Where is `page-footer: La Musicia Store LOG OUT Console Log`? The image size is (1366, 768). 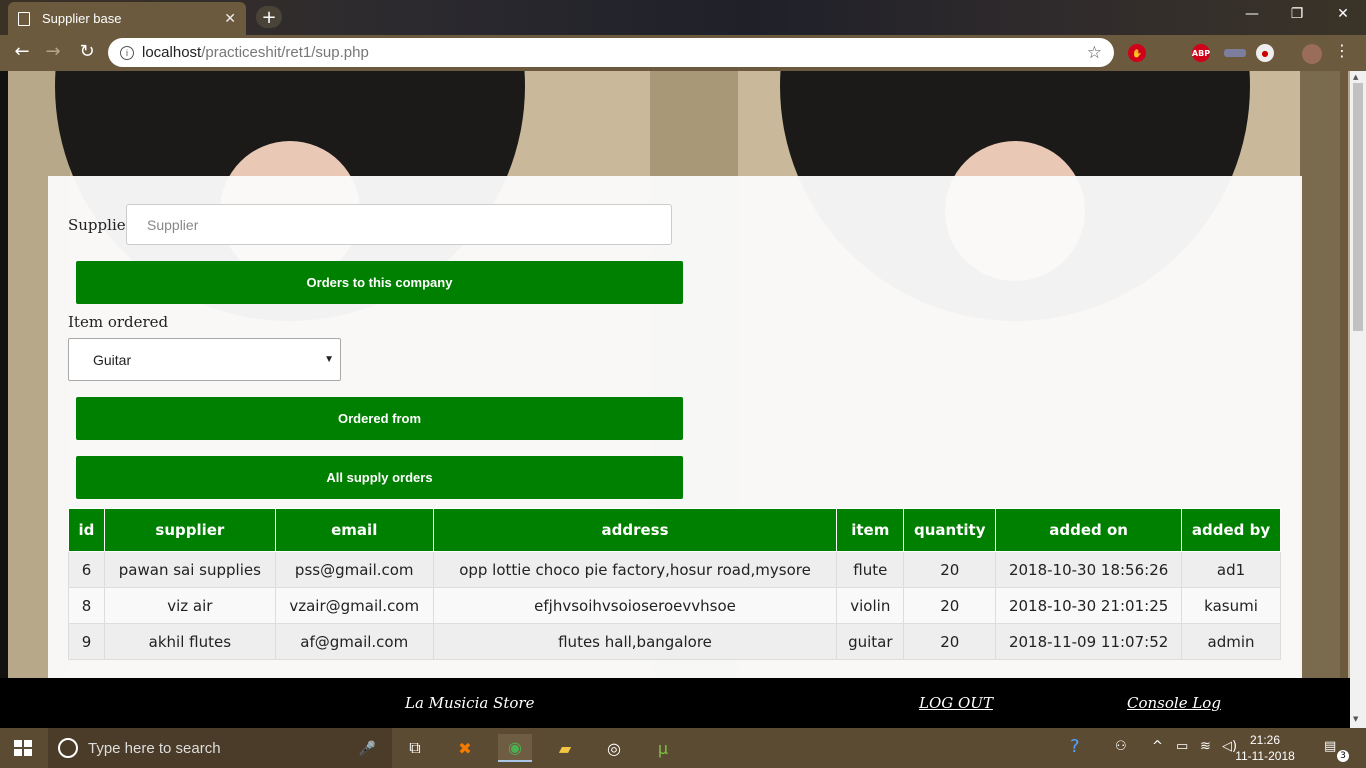
page-footer: La Musicia Store LOG OUT Console Log is located at coordinates (675, 703).